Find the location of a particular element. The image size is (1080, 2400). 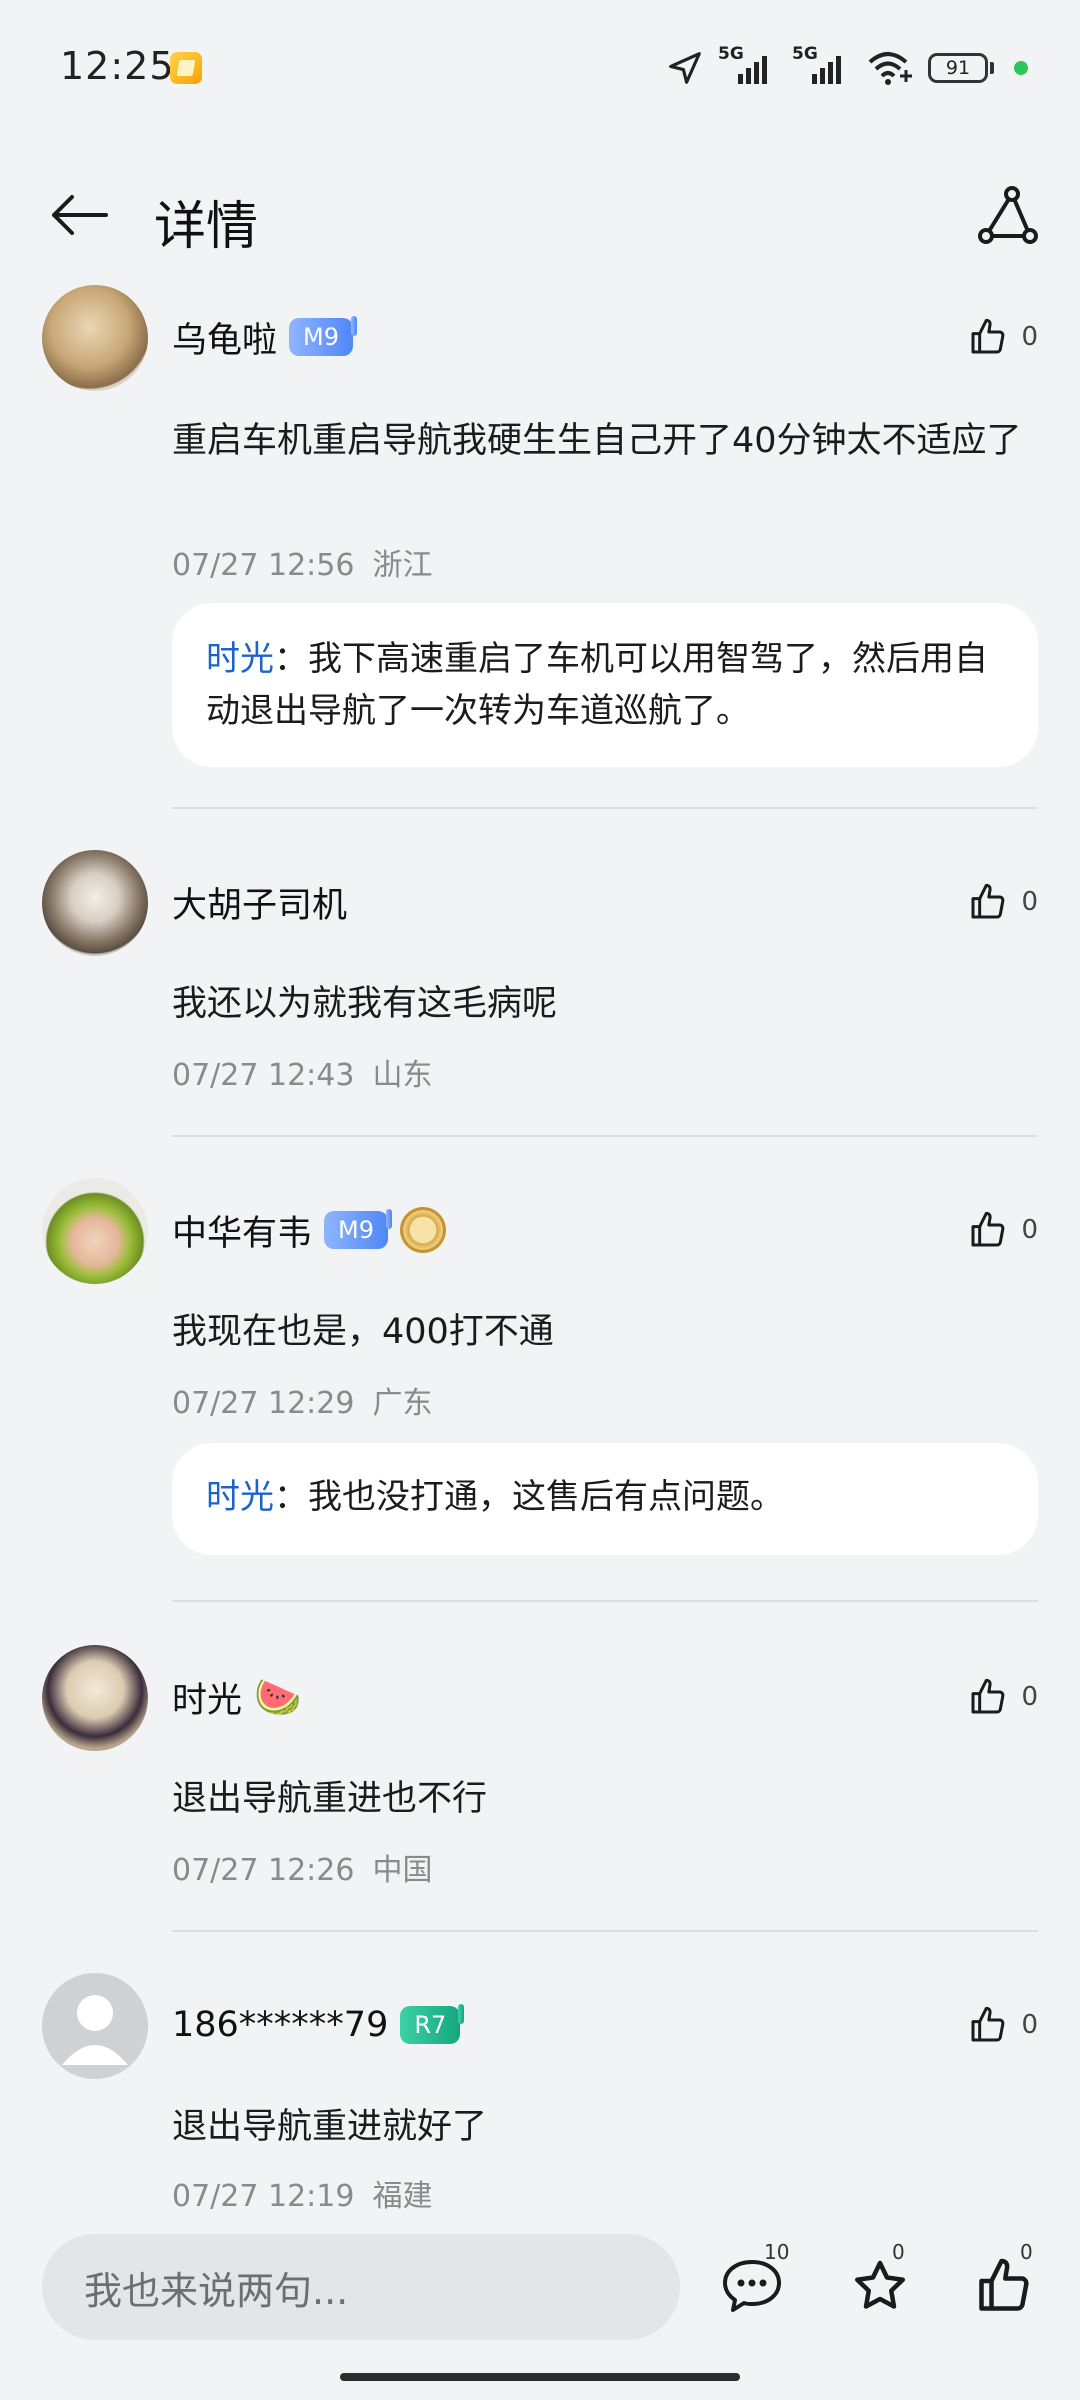

comment-meta: 07/27 12:56 浙江 is located at coordinates (302, 562).